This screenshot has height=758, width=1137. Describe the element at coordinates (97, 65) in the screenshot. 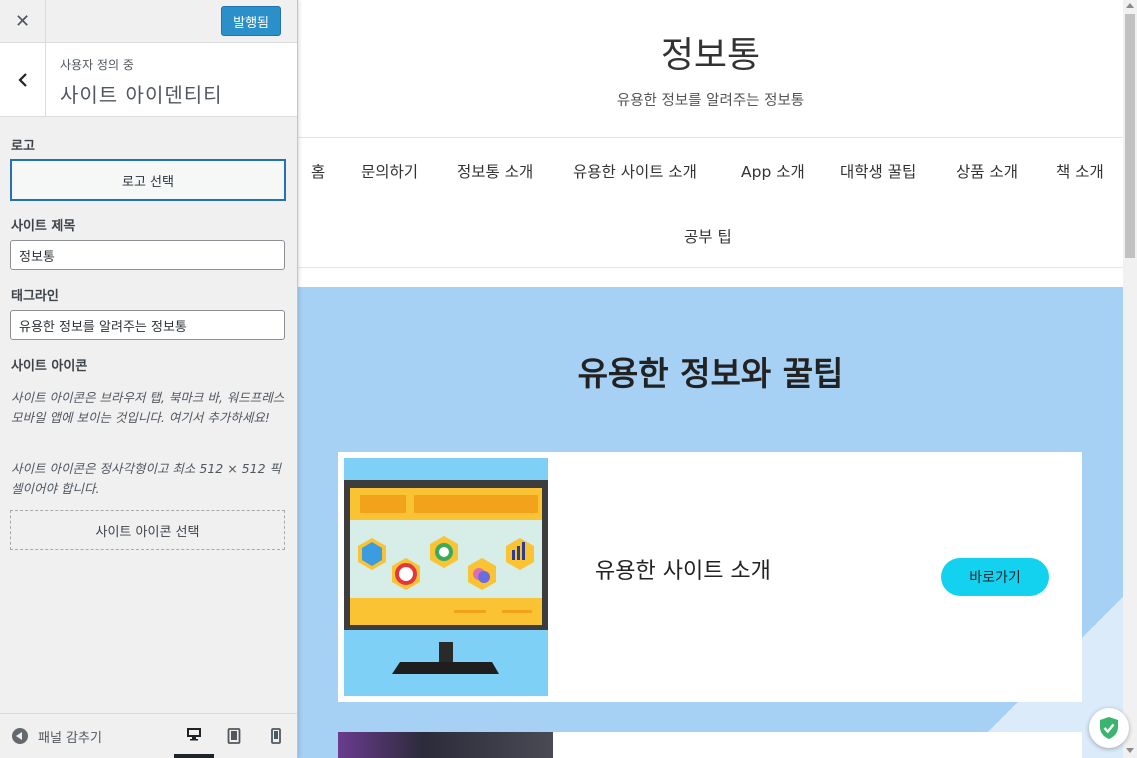

I see `section-subtitle: 사용자 정의 중` at that location.